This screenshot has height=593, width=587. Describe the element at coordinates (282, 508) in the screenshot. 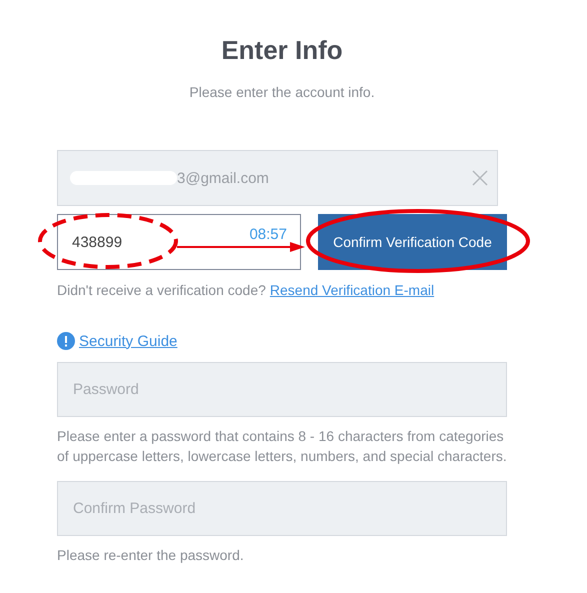

I see `password-field: Confirm Password` at that location.